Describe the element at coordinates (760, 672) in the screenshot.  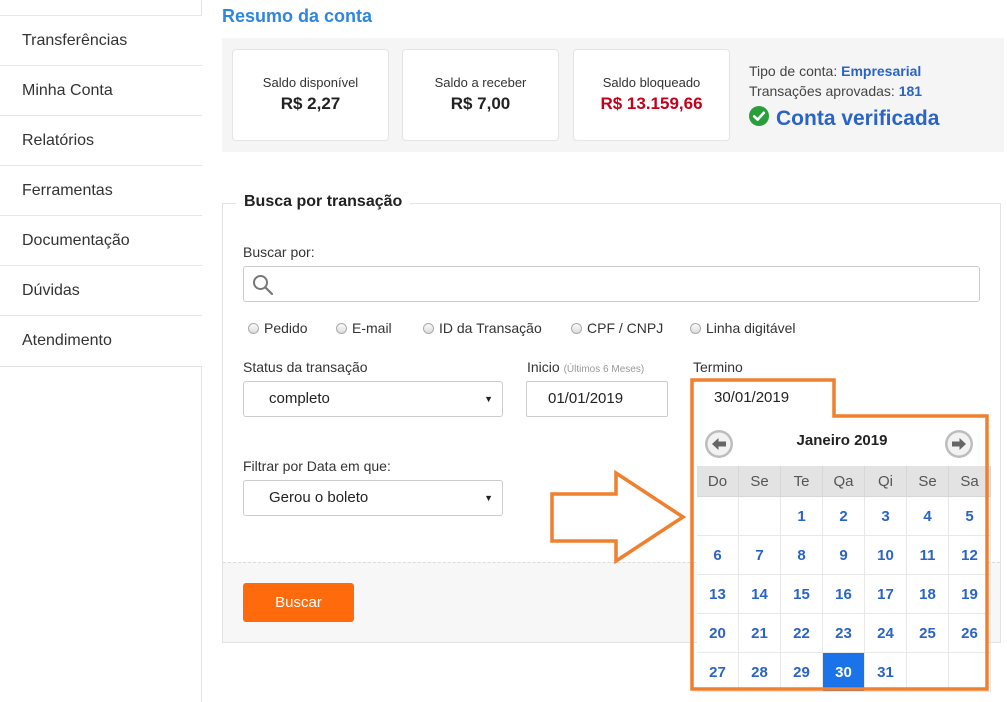
I see `calendar-day: 28` at that location.